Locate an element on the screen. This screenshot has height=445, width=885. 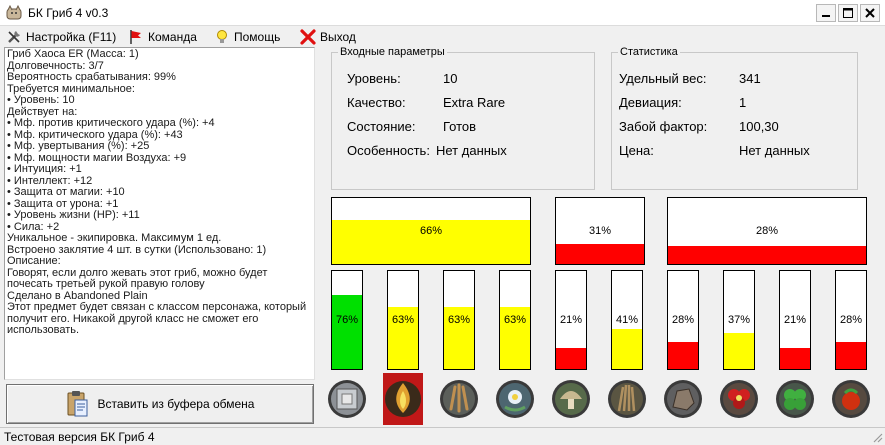
stat-value: 341 is located at coordinates (750, 78).